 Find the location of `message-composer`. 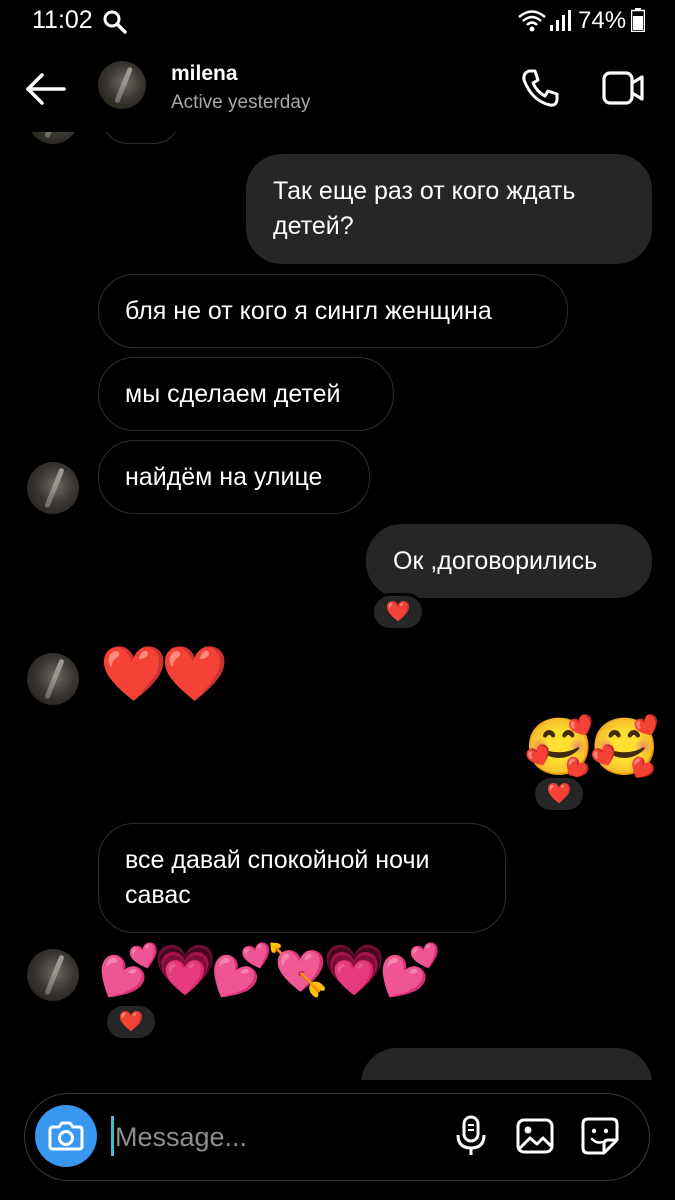

message-composer is located at coordinates (337, 1137).